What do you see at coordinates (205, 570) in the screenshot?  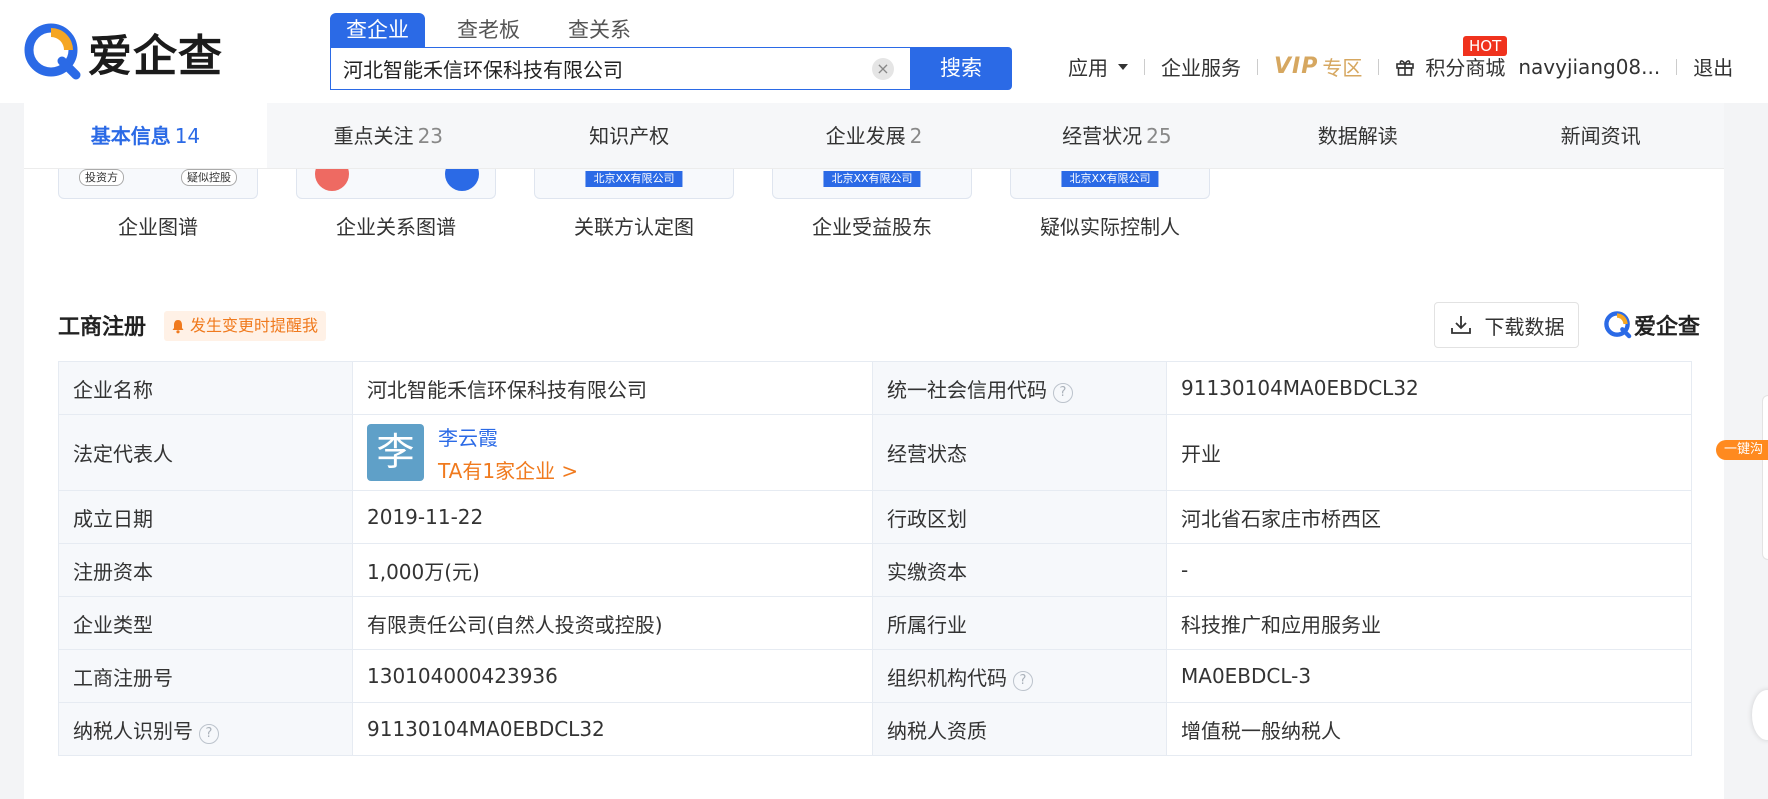 I see `field-label: 注册资本` at bounding box center [205, 570].